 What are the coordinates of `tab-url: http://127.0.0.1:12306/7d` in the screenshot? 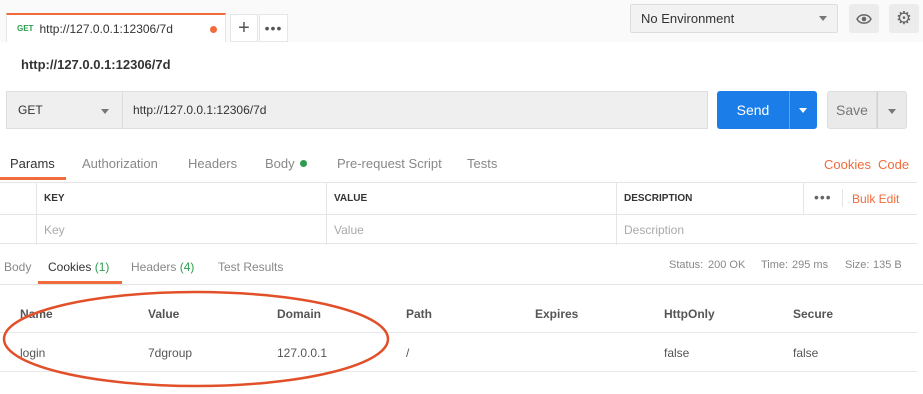 It's located at (106, 28).